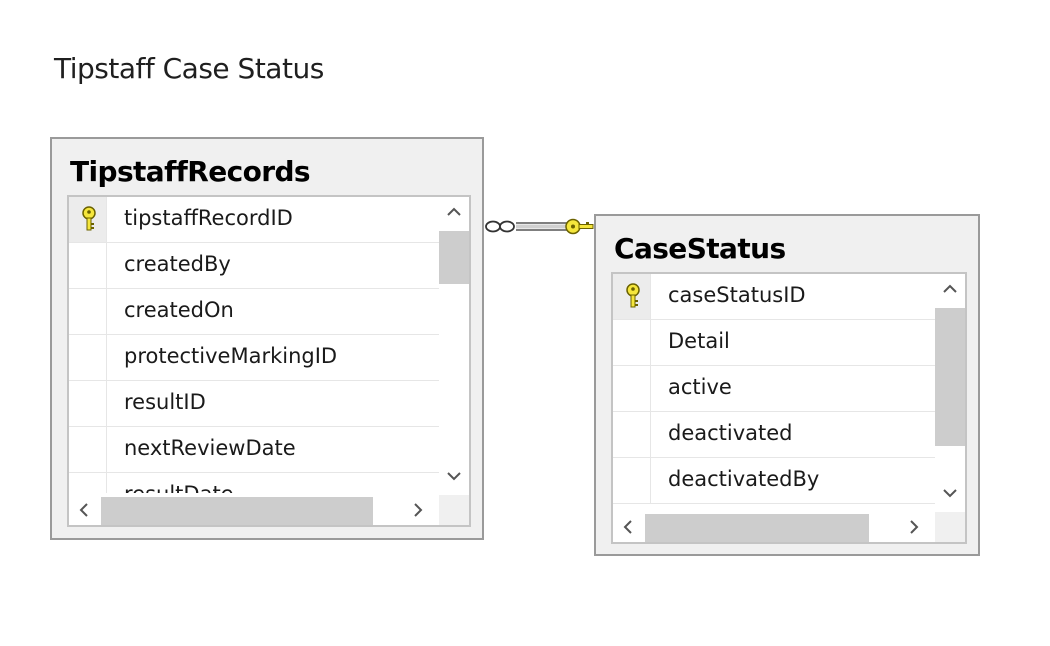 The height and width of the screenshot is (646, 1050). What do you see at coordinates (179, 310) in the screenshot?
I see `column-name: createdOn` at bounding box center [179, 310].